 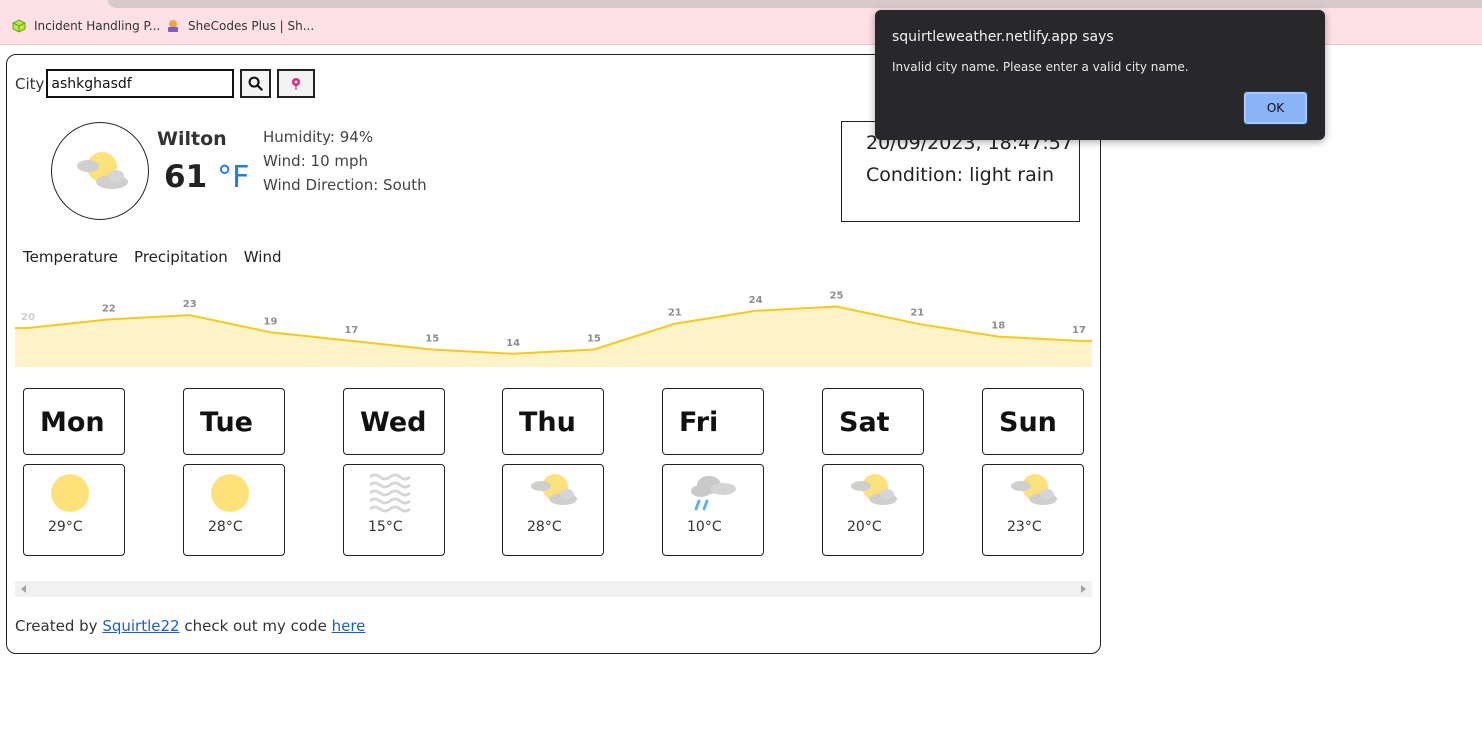 I want to click on chart-data-label: 25, so click(x=837, y=296).